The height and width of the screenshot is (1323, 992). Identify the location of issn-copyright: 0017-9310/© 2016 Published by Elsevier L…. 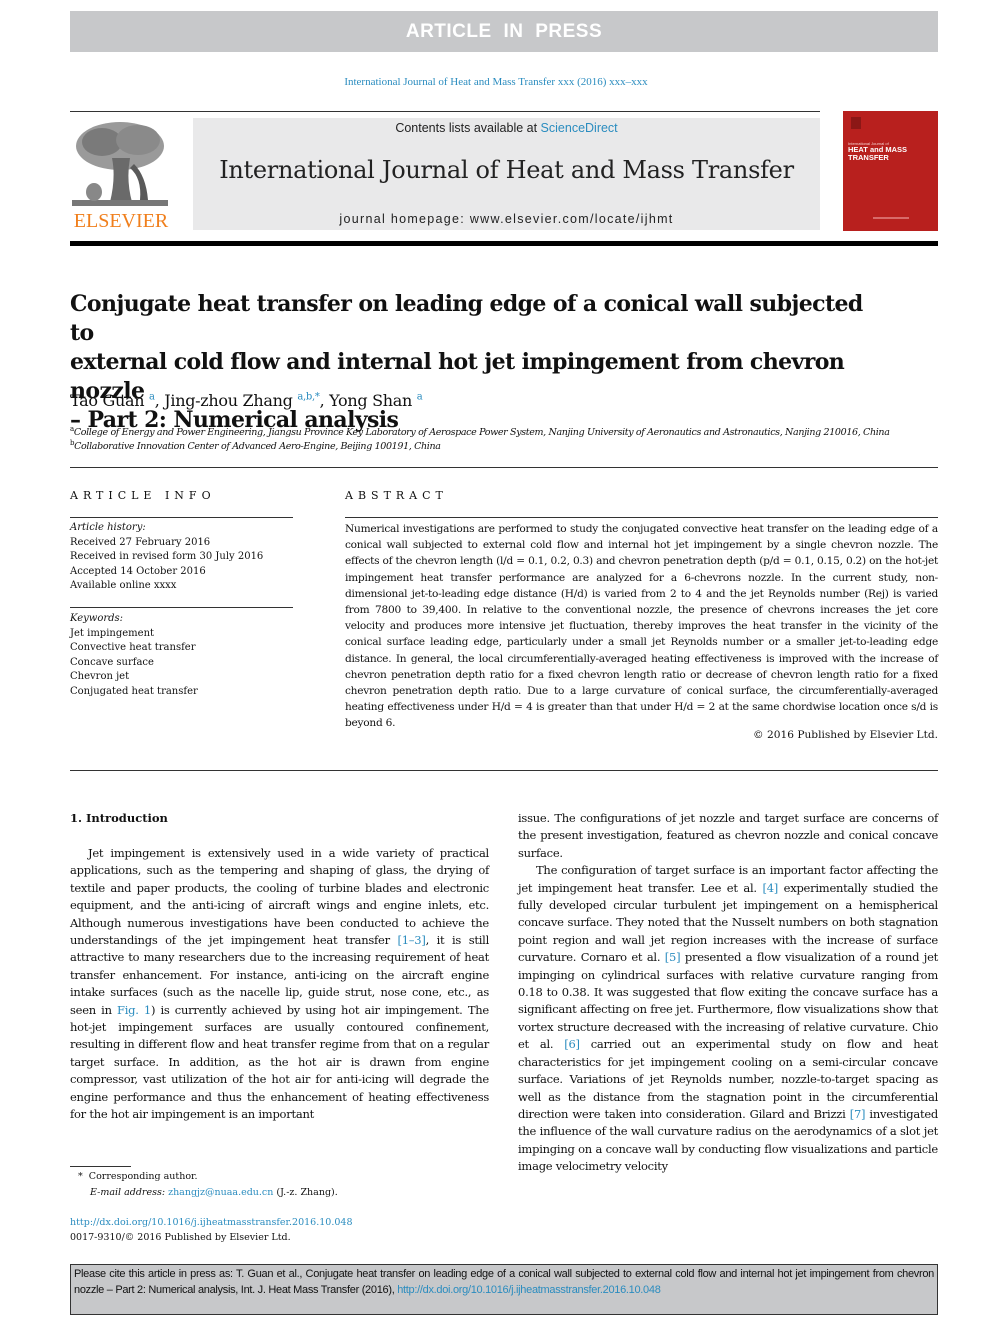
(180, 1237).